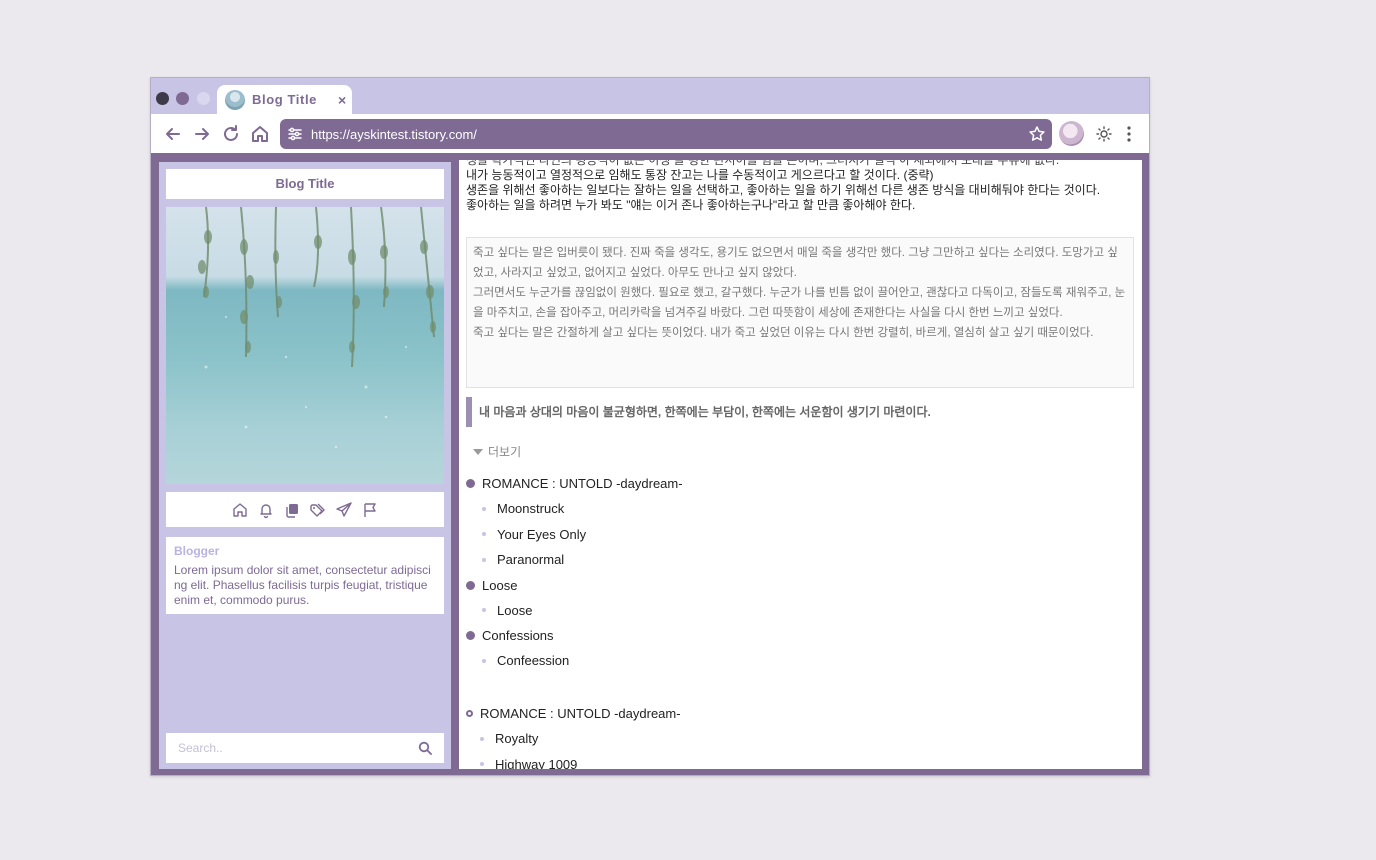 This screenshot has height=860, width=1376. What do you see at coordinates (801, 635) in the screenshot?
I see `list-category: Confessions` at bounding box center [801, 635].